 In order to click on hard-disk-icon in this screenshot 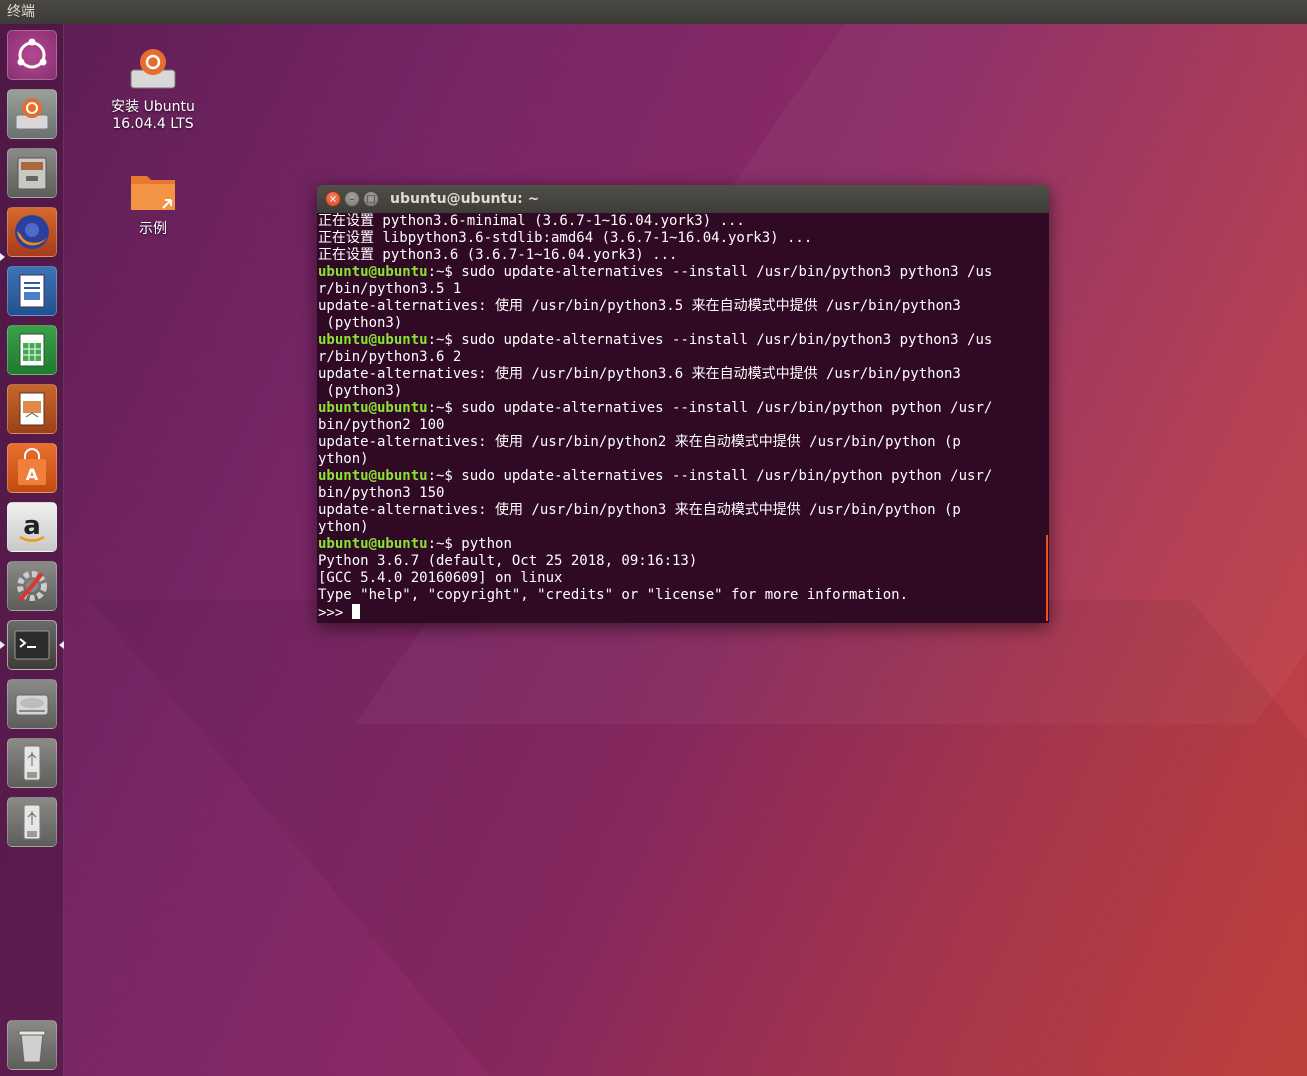, I will do `click(32, 705)`.